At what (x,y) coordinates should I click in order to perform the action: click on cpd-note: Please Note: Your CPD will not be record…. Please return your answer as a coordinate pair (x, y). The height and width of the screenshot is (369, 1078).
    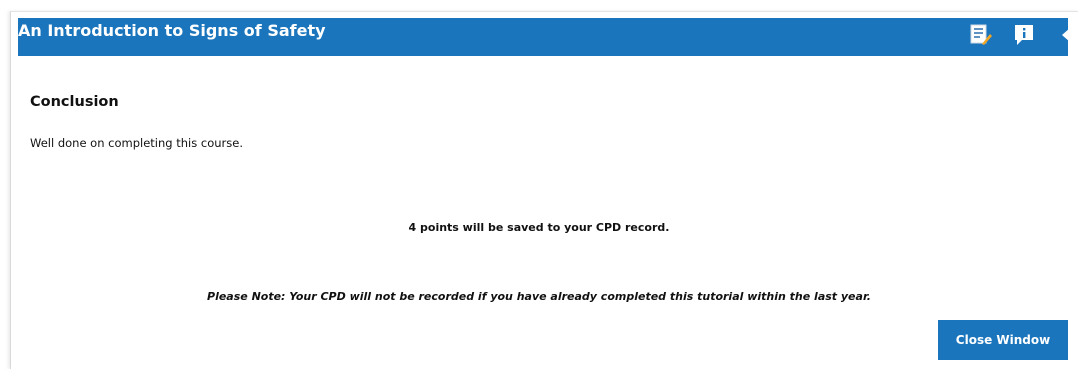
    Looking at the image, I should click on (539, 296).